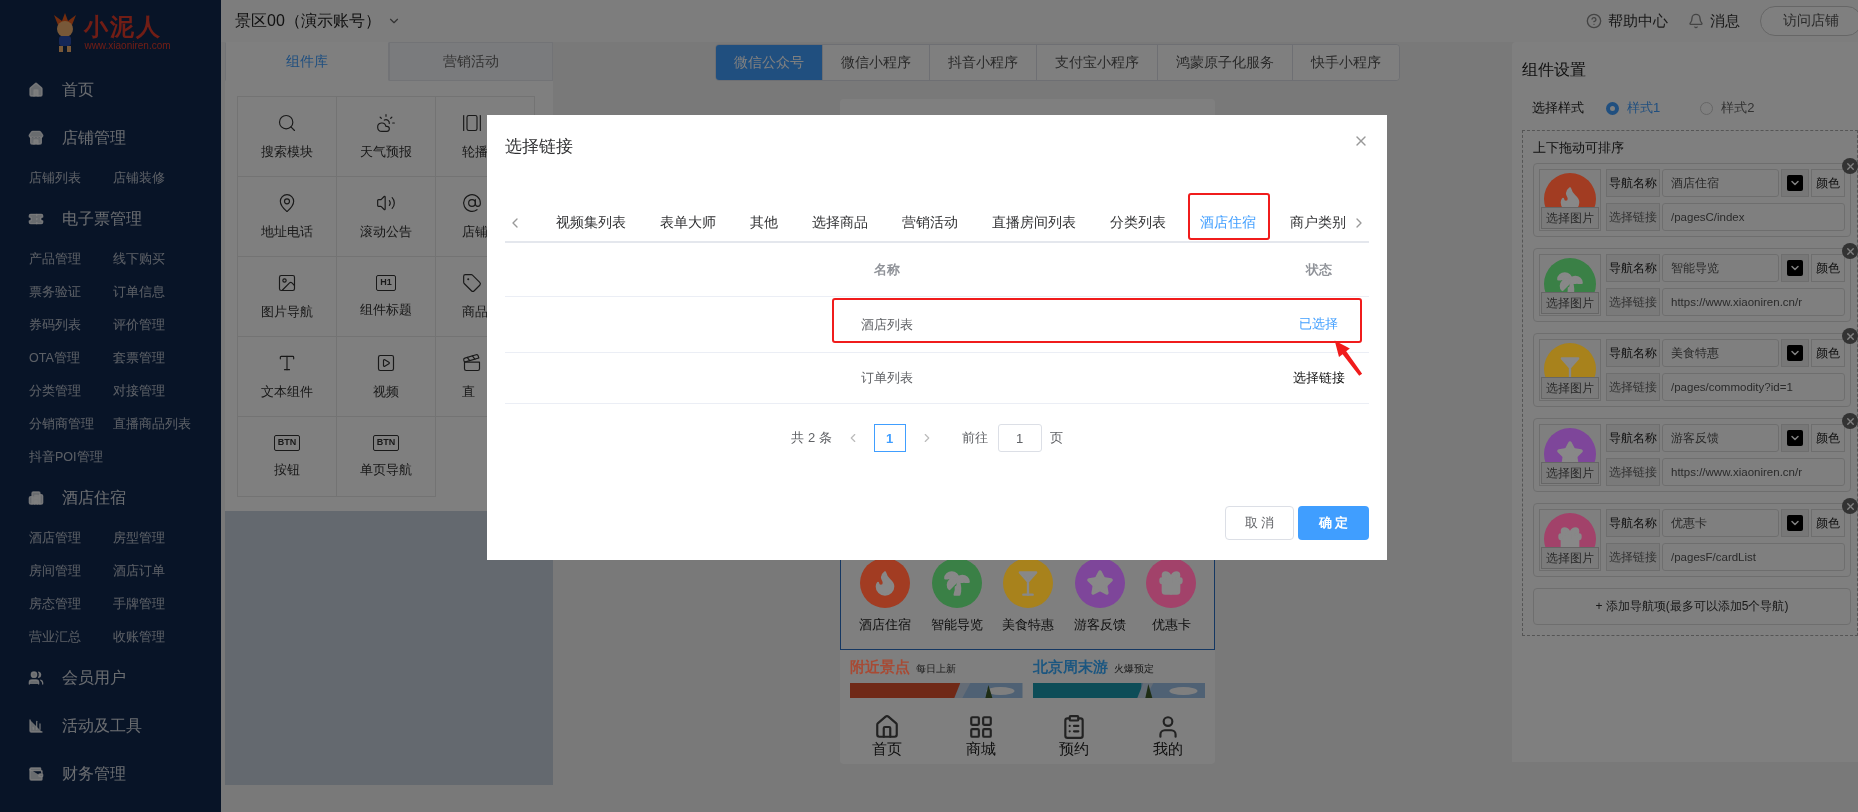 This screenshot has height=812, width=1858. Describe the element at coordinates (287, 457) in the screenshot. I see `component-tile: BTN 按钮` at that location.